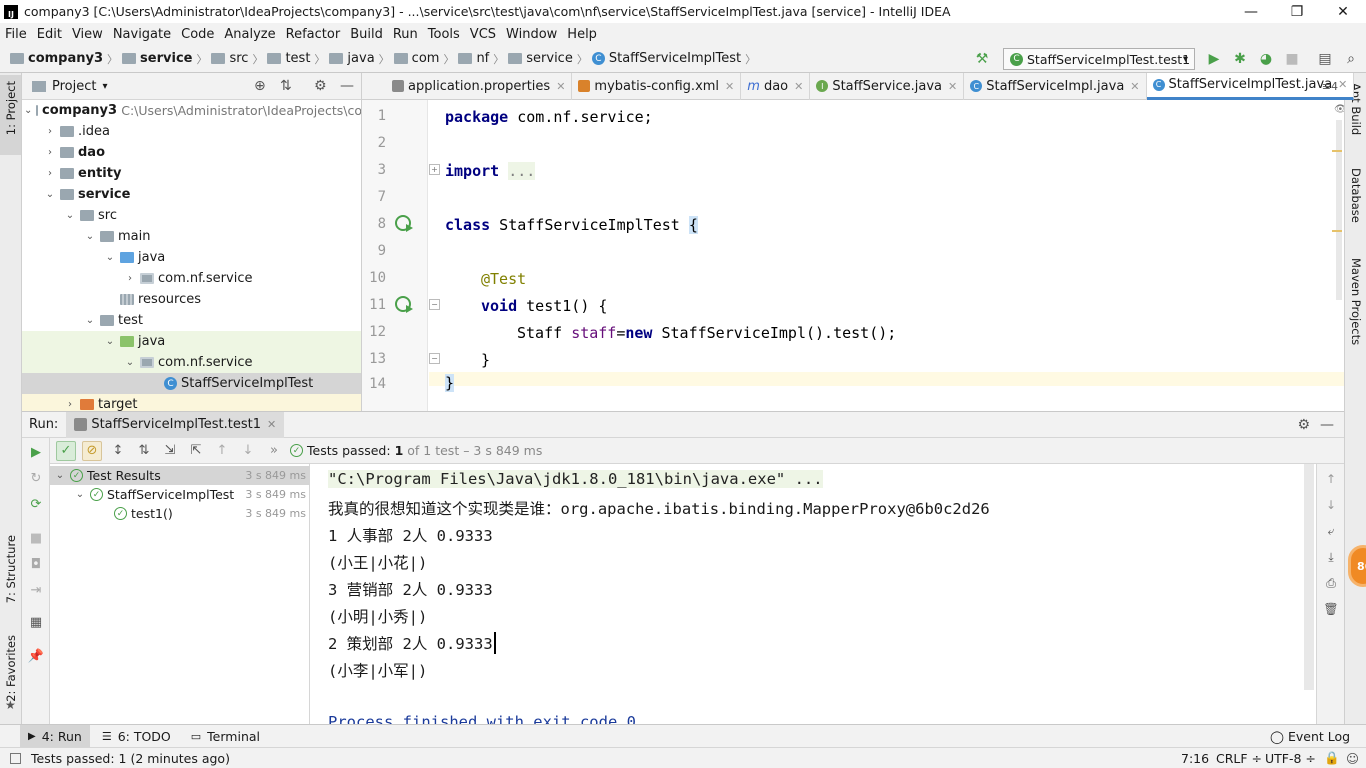 The image size is (1366, 768). Describe the element at coordinates (191, 278) in the screenshot. I see `tree-item-main-package: › com.nf.service` at that location.